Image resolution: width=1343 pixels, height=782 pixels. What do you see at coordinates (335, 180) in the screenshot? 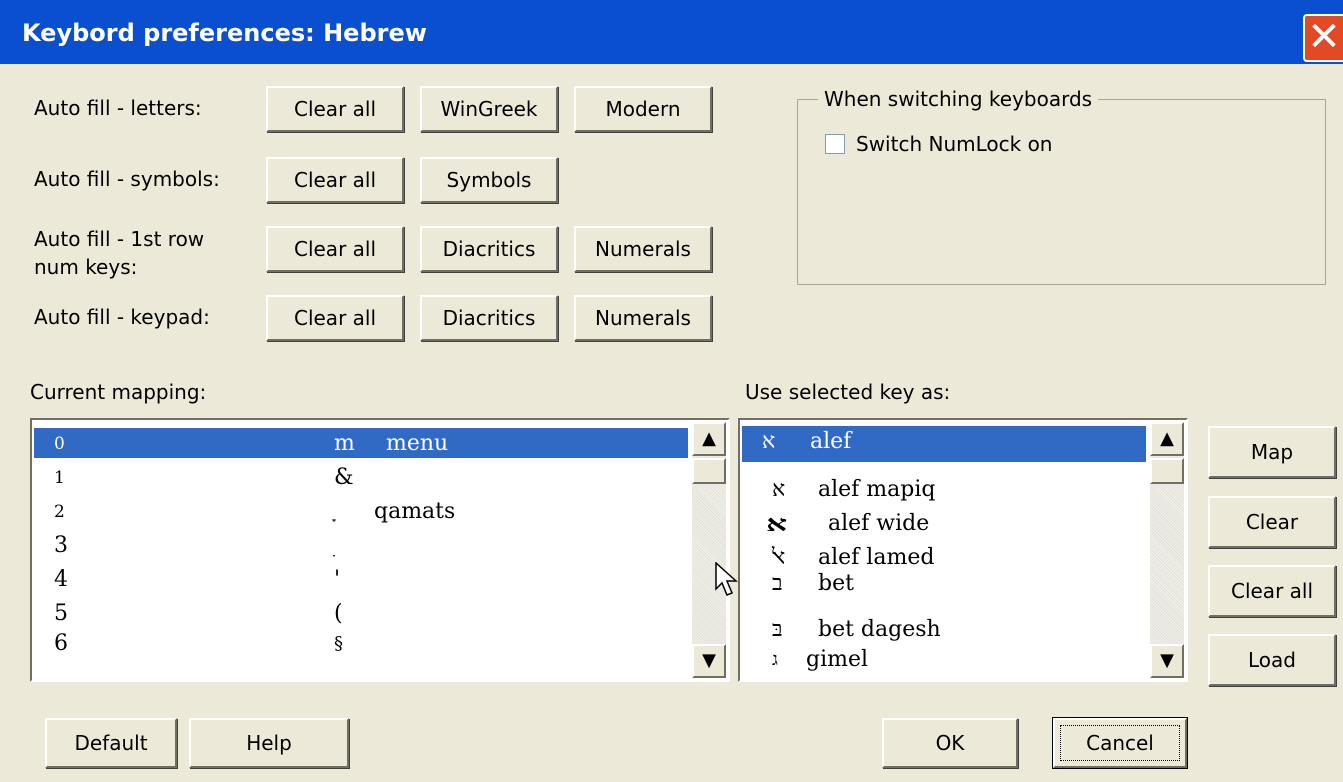
I see `symbols-clear-all-button: Clear all` at bounding box center [335, 180].